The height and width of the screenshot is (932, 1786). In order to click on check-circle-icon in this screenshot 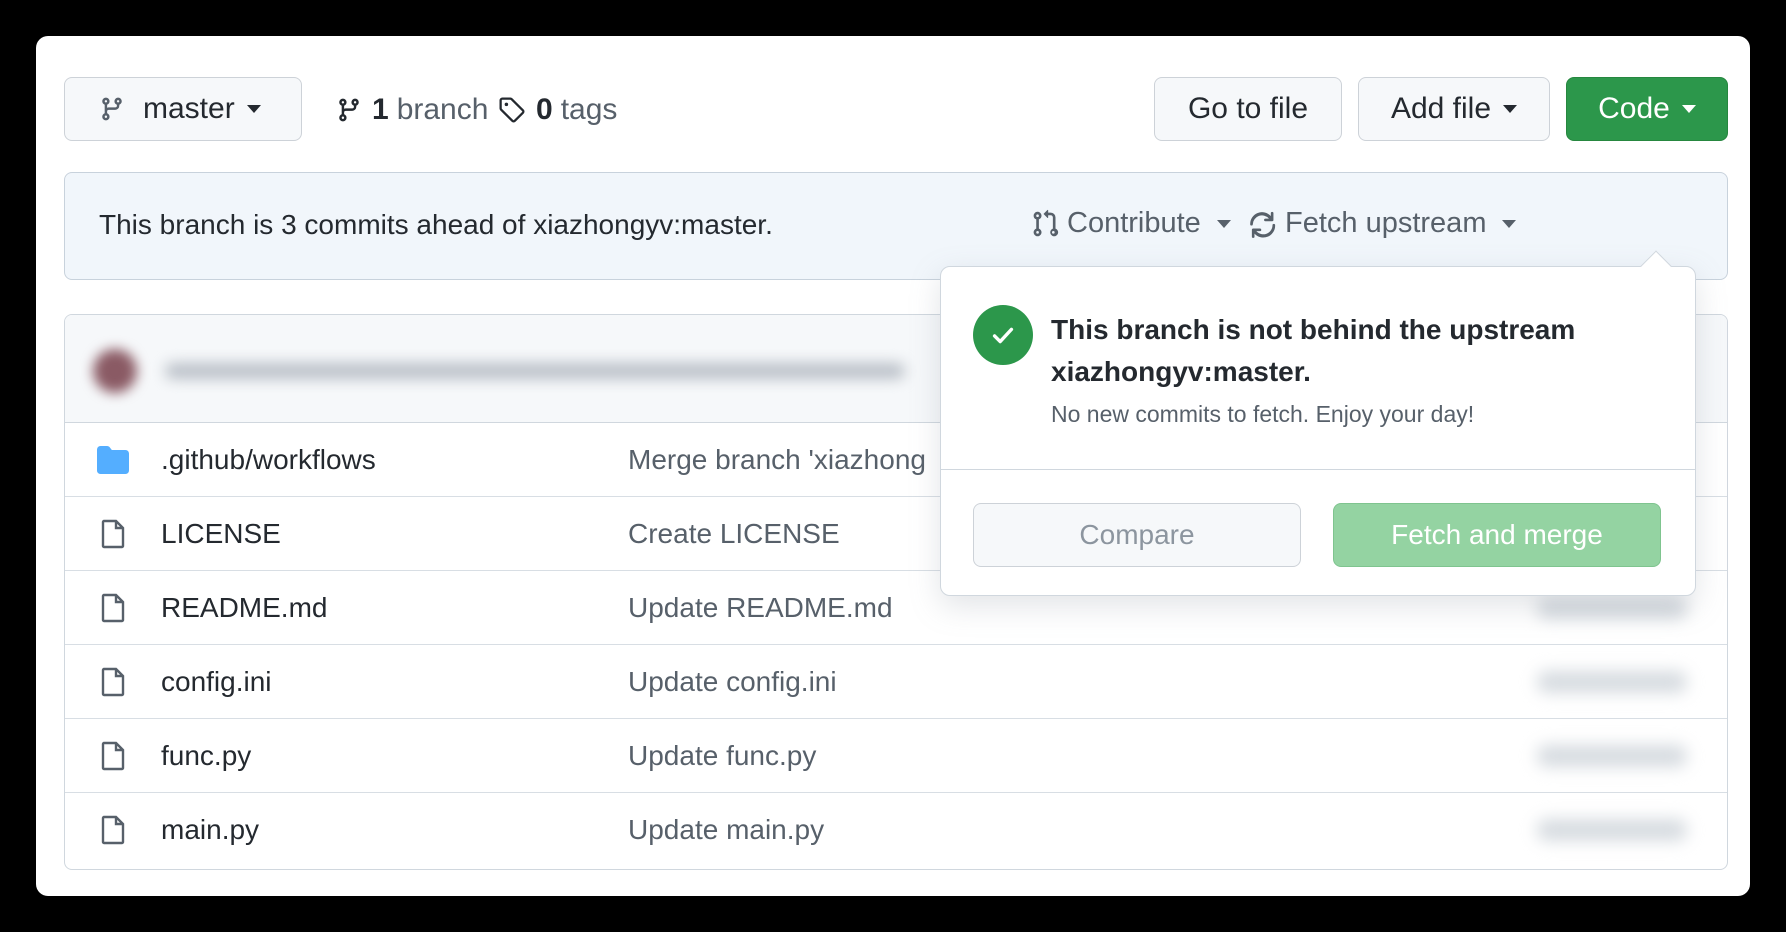, I will do `click(1003, 335)`.